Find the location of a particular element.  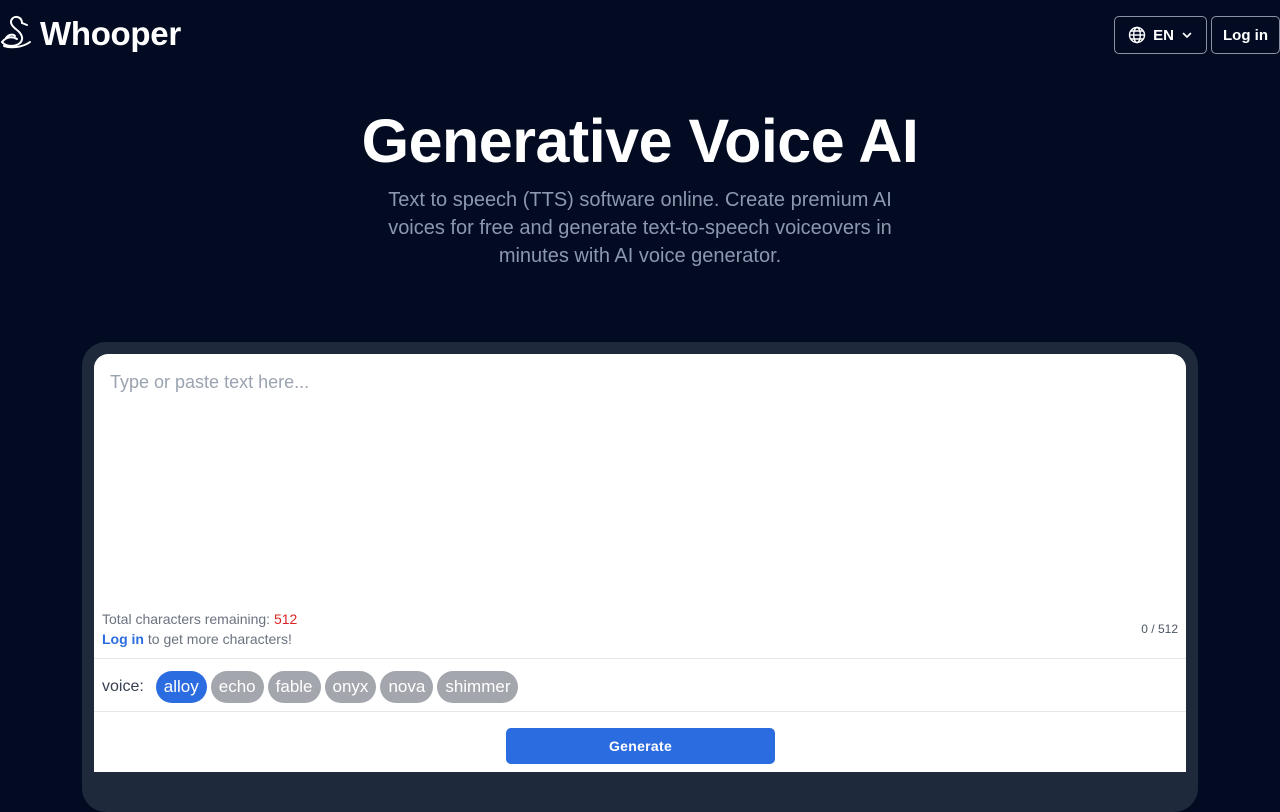

character-counter: 0 / 512 is located at coordinates (1159, 629).